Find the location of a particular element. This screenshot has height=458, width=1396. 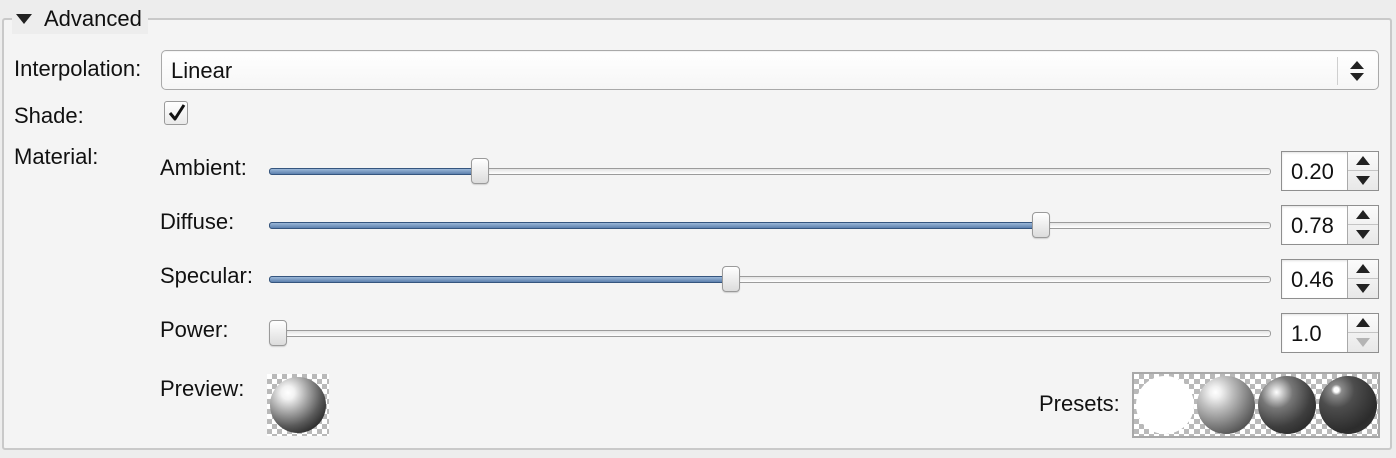

ambient-slider is located at coordinates (770, 171).